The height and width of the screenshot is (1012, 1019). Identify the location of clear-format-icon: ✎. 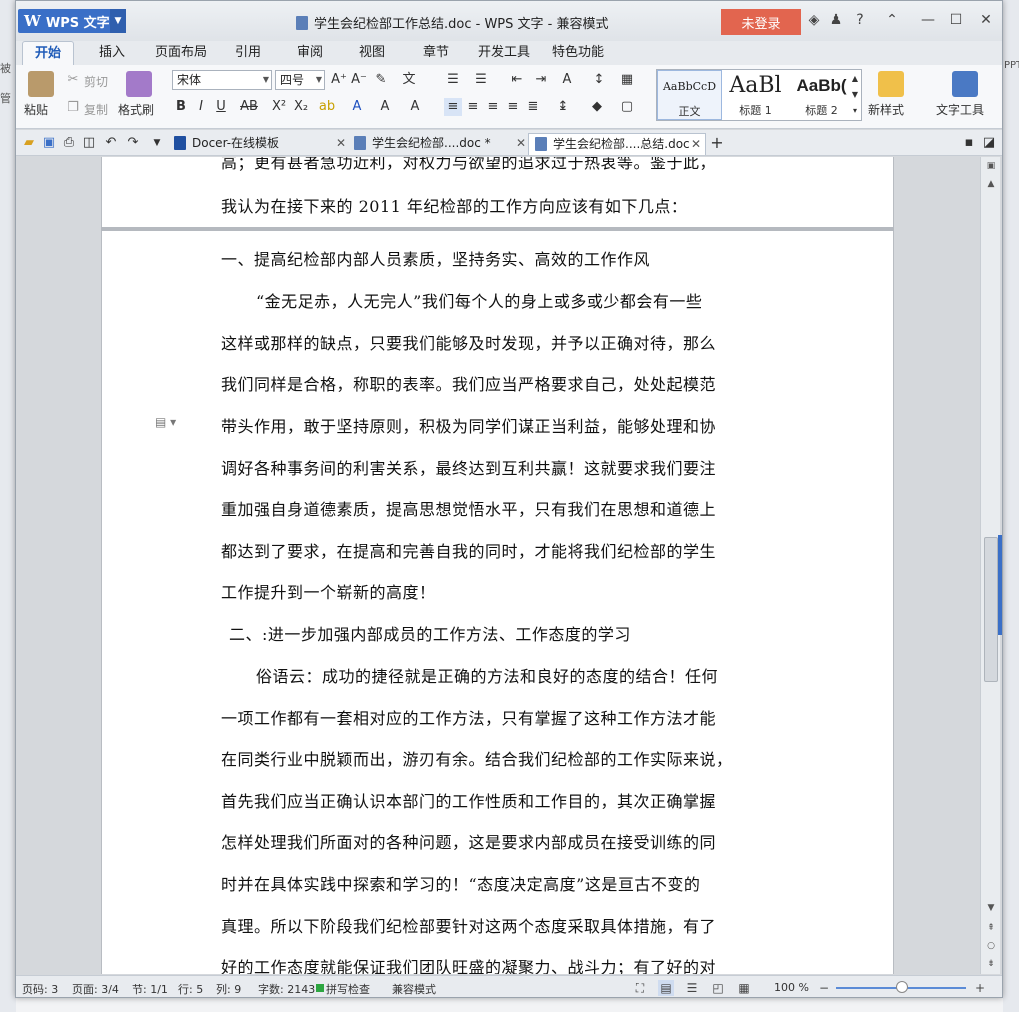
(381, 80).